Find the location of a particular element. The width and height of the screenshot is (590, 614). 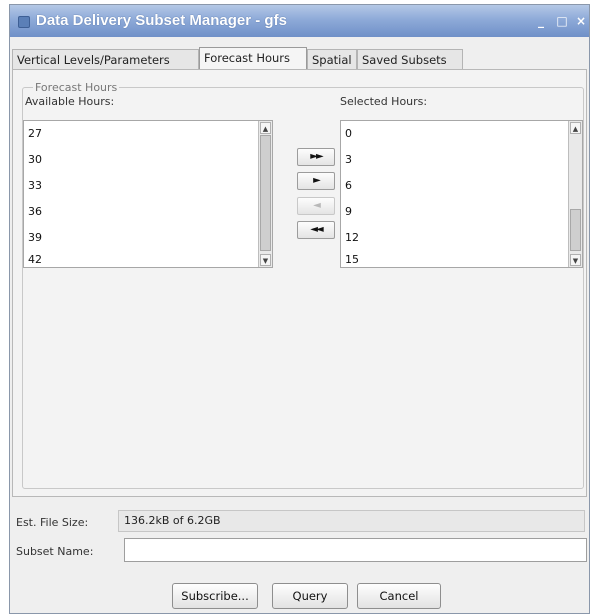

list-item: 6 is located at coordinates (348, 185).